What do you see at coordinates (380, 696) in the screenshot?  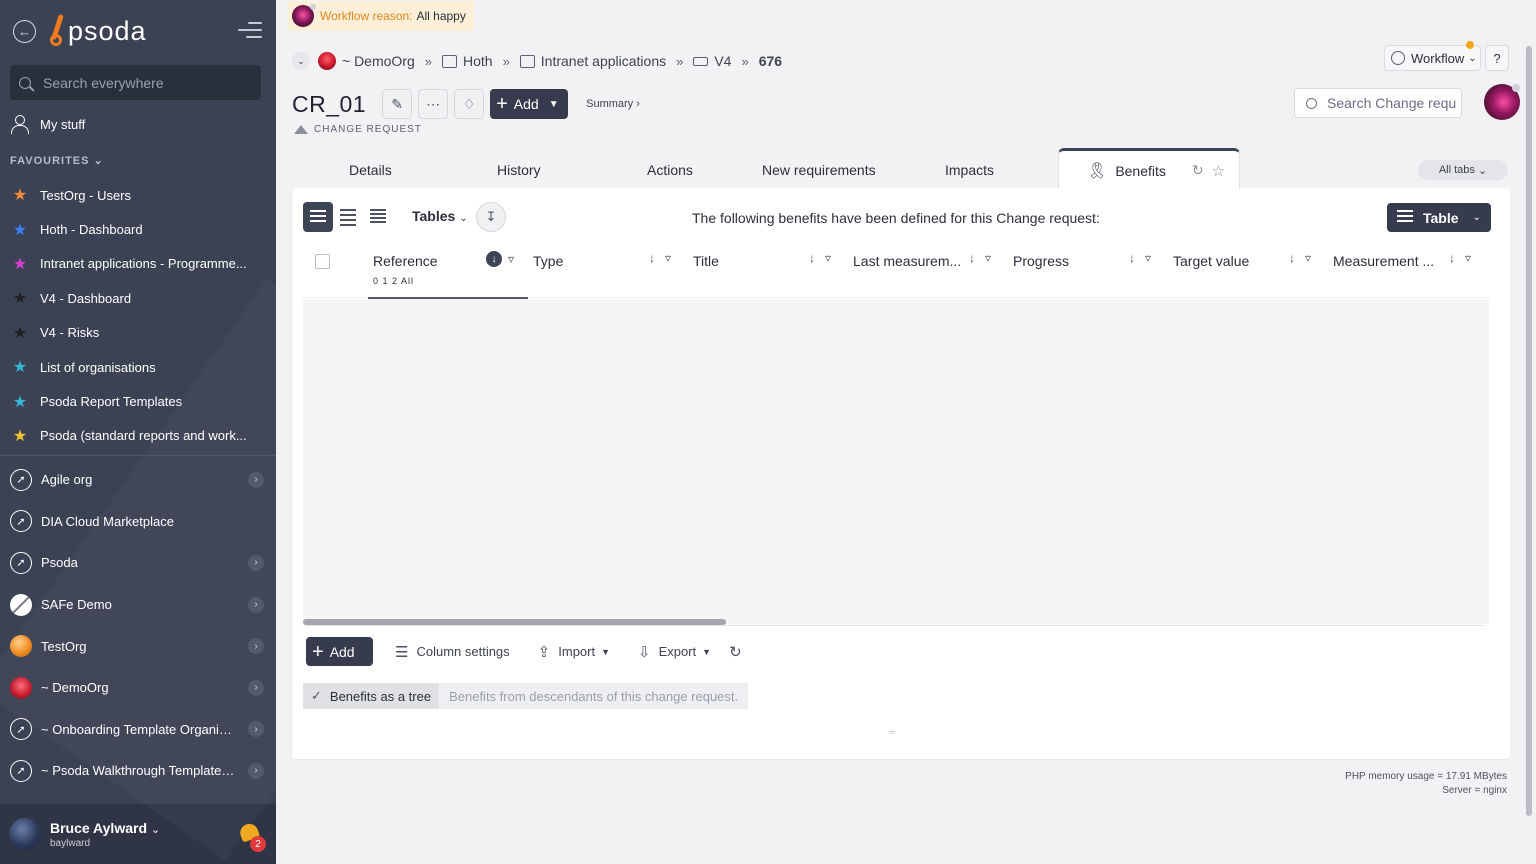 I see `tree-option-label: Benefits as a tree` at bounding box center [380, 696].